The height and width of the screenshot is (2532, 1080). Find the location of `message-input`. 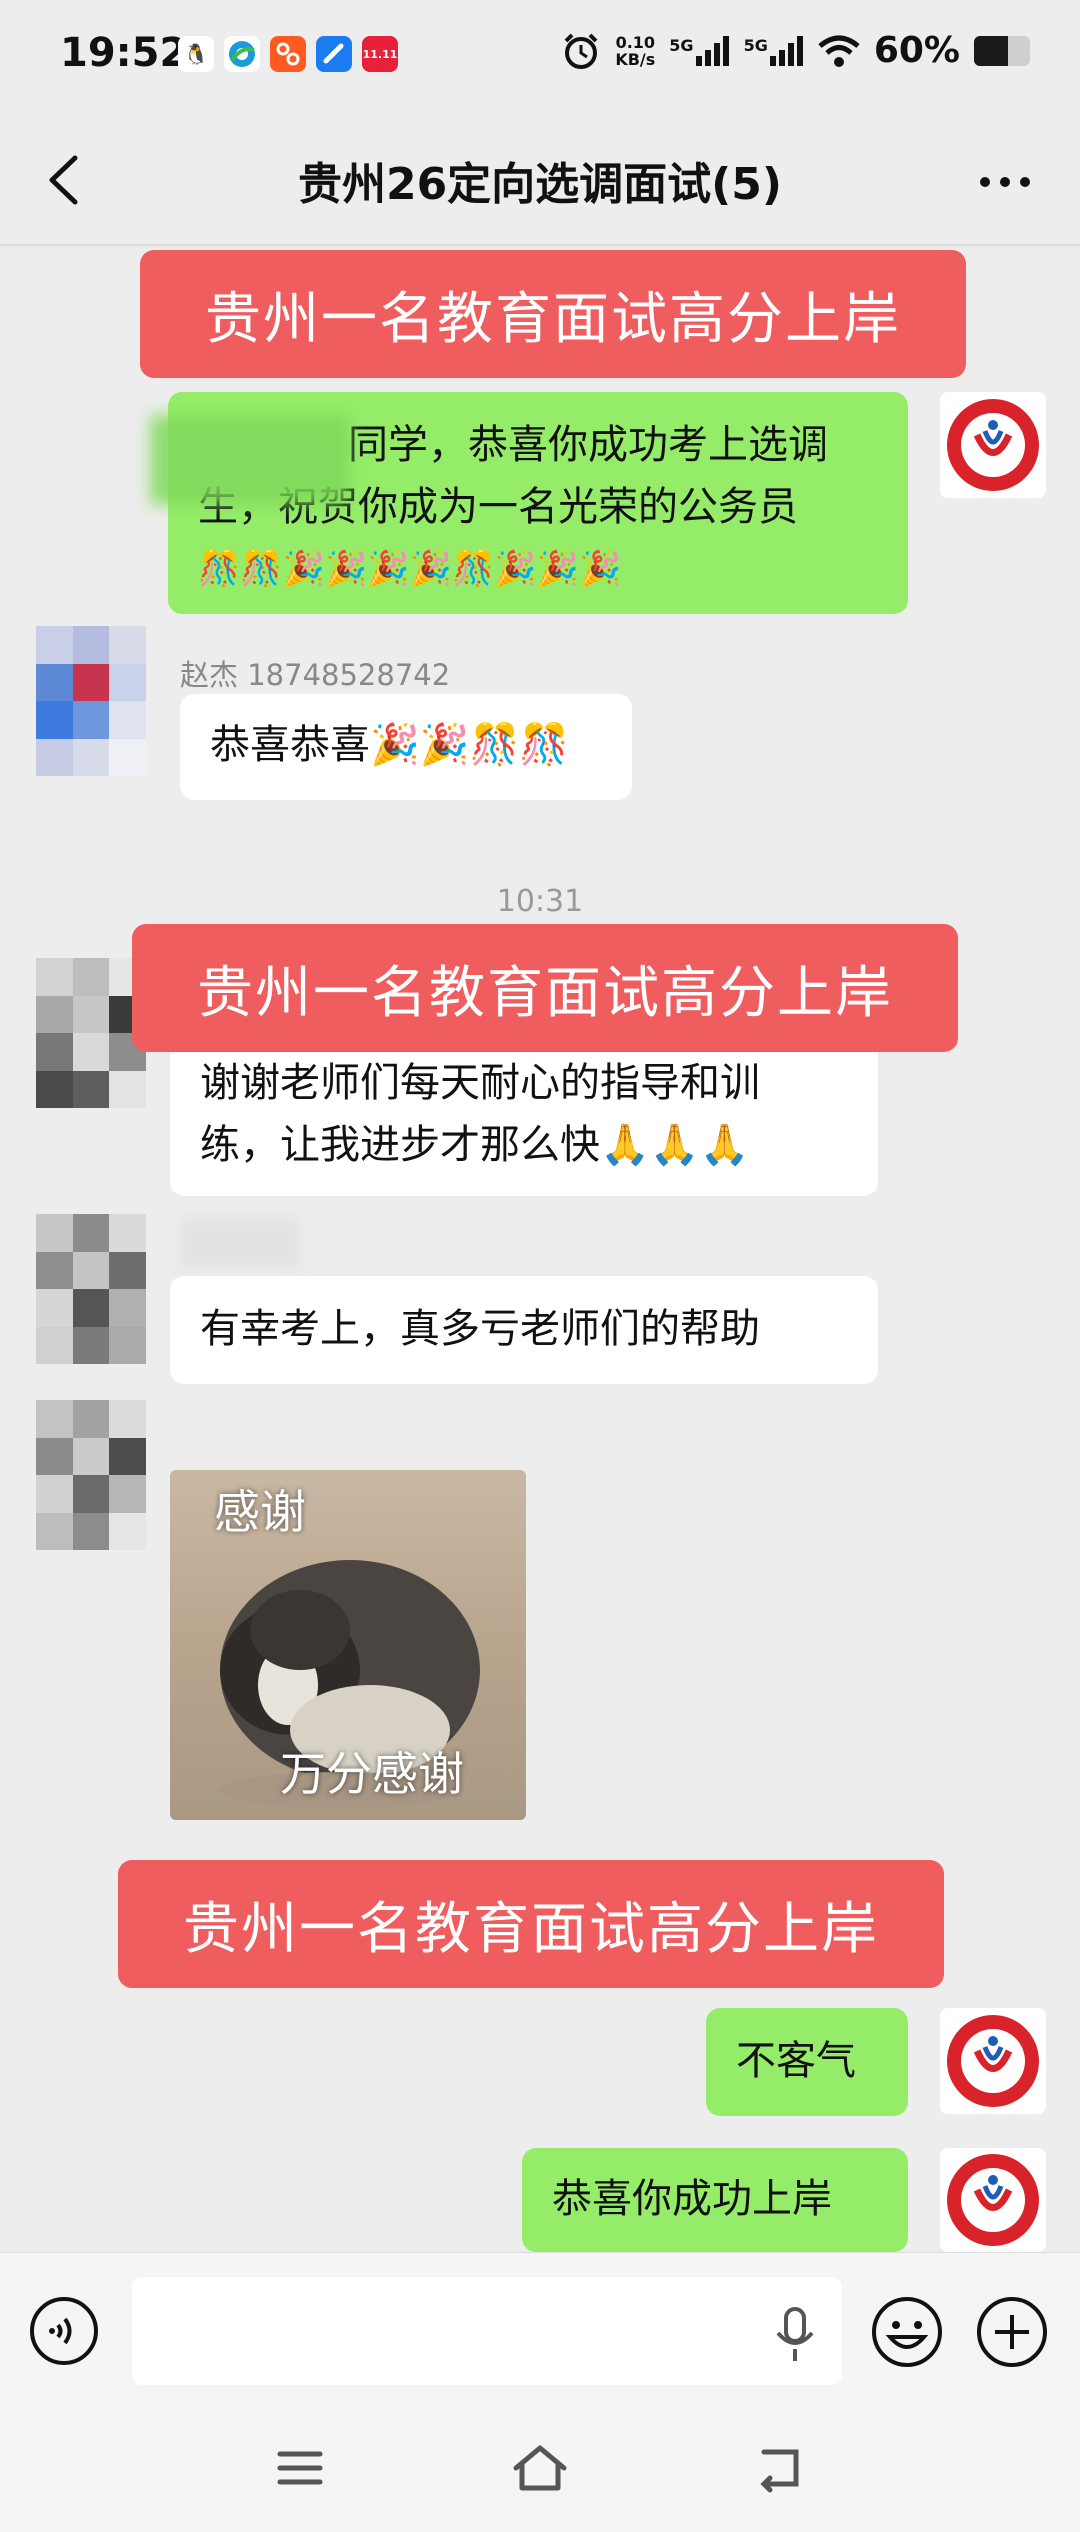

message-input is located at coordinates (487, 2331).